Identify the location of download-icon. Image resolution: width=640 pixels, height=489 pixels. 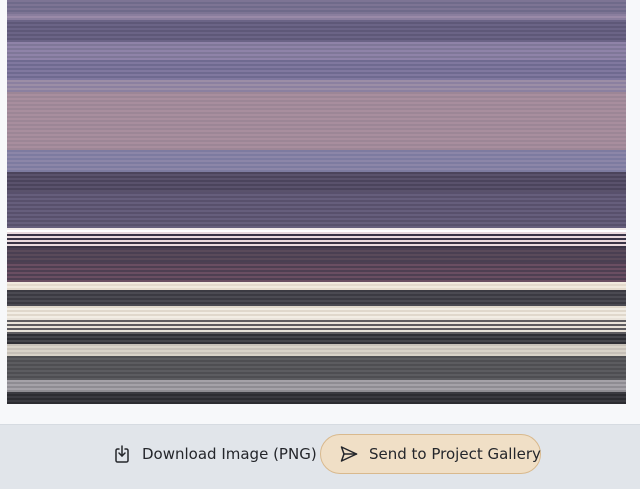
(122, 454).